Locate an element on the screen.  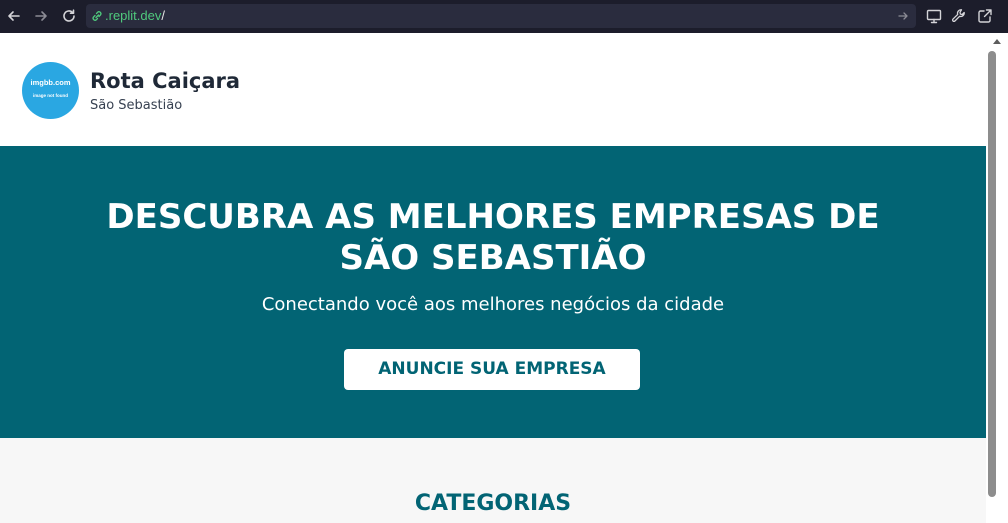
monitor-icon is located at coordinates (934, 16).